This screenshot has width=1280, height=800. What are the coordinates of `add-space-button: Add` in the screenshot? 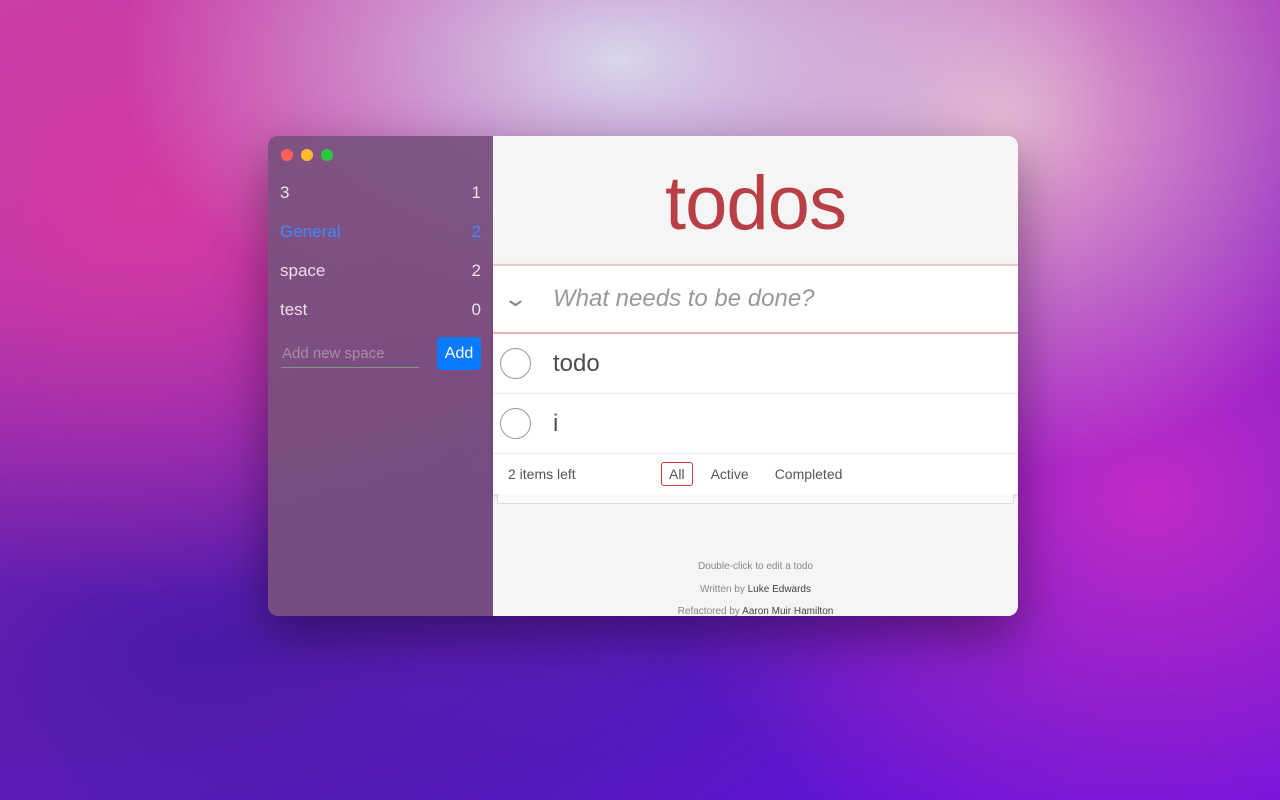 It's located at (459, 353).